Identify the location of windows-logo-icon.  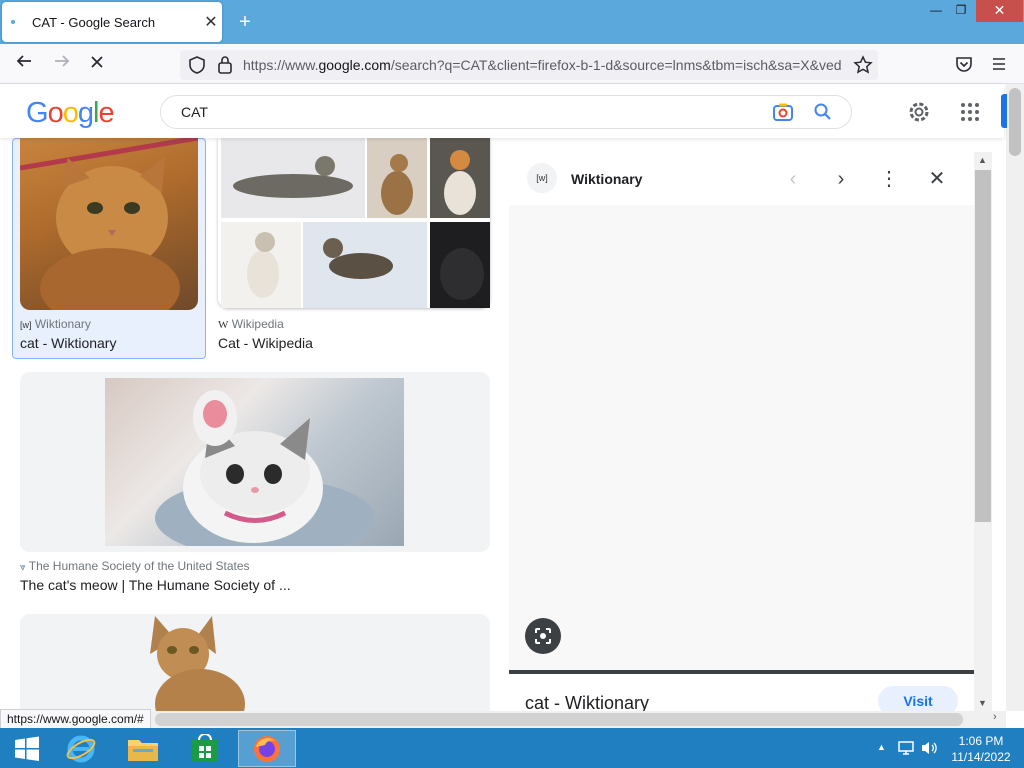
(27, 748).